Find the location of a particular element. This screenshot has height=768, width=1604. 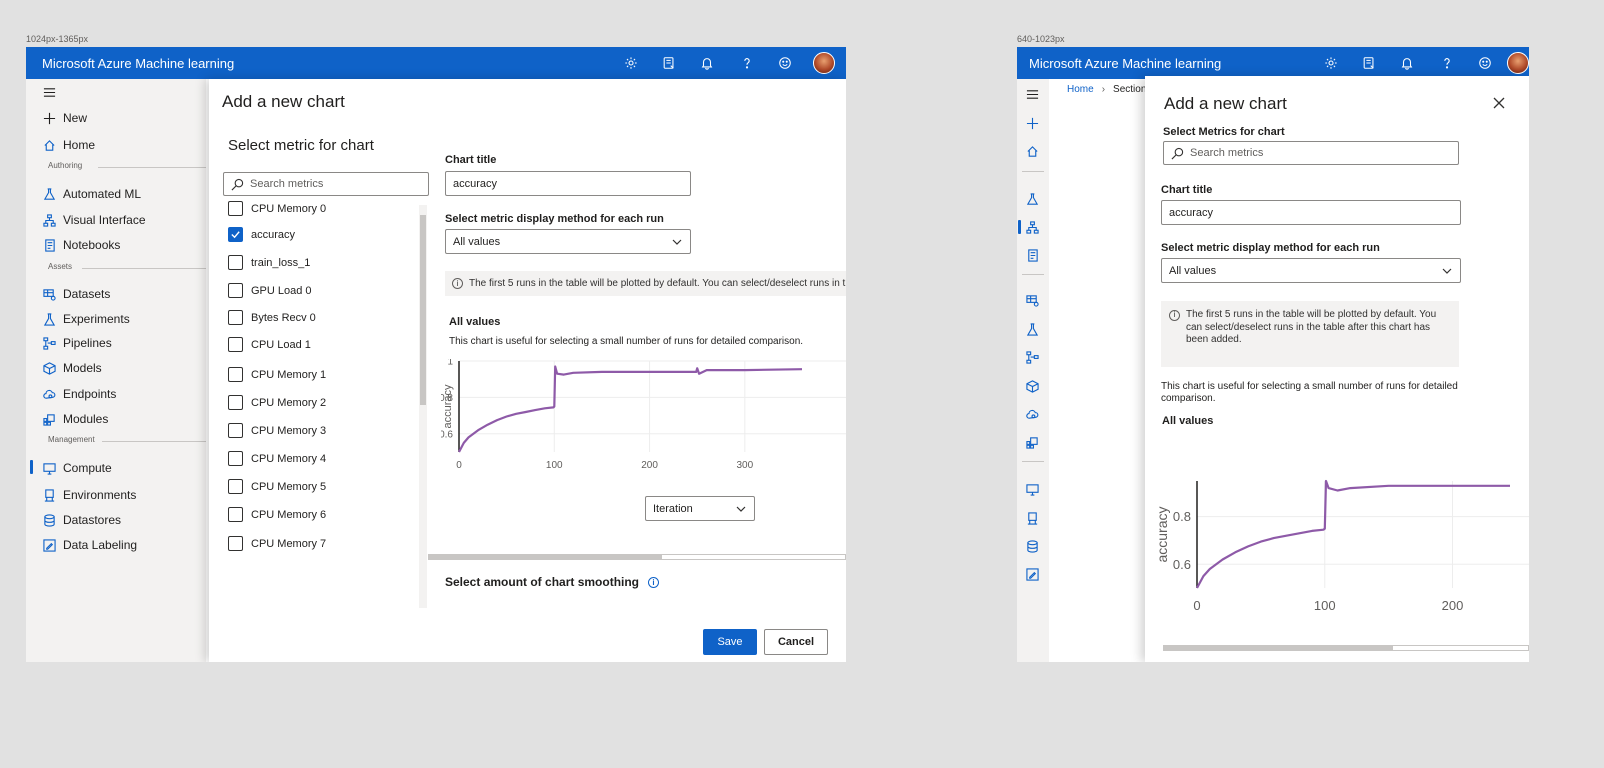

metric-checkbox-row: CPU Memory 4 is located at coordinates (277, 458).